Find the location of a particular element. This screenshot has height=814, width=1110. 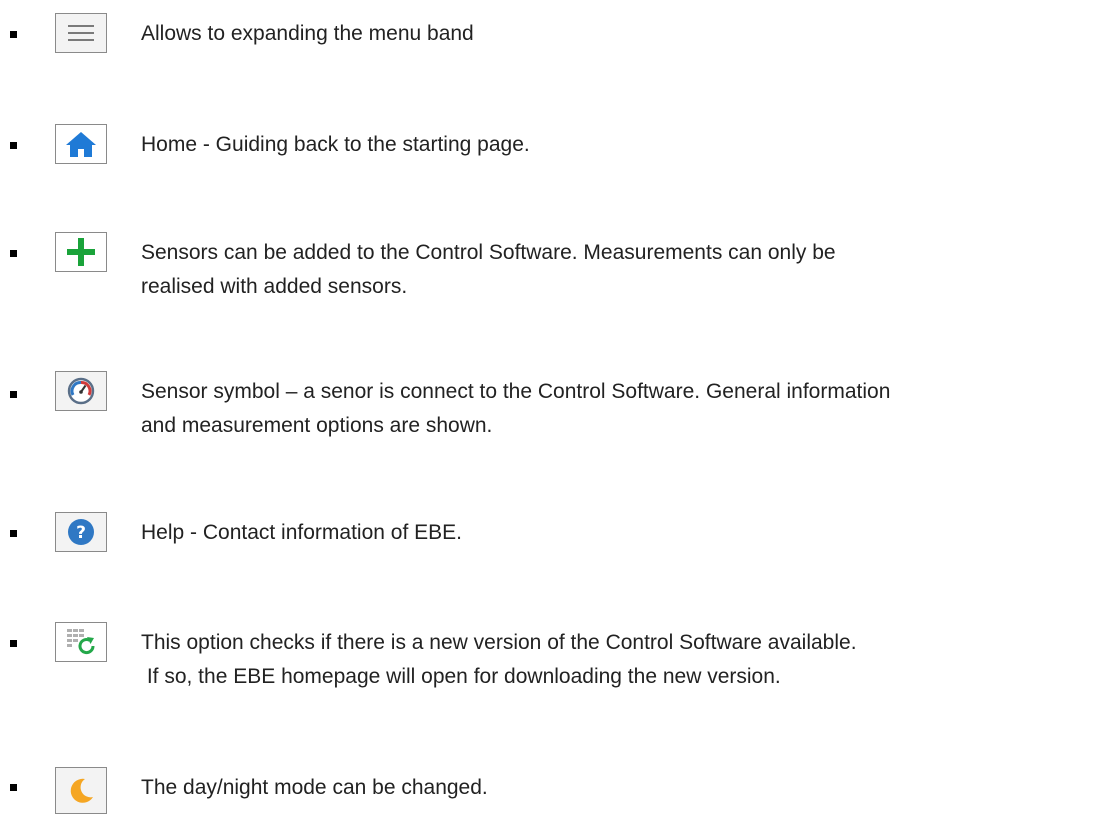

item-description: Allows to expanding the menu band is located at coordinates (307, 33).